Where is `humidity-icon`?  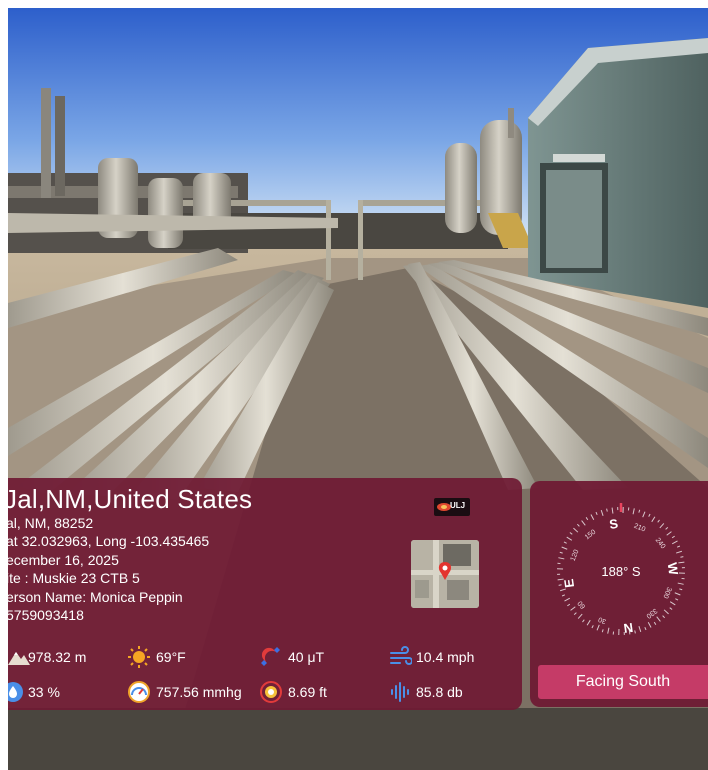
humidity-icon is located at coordinates (15, 692).